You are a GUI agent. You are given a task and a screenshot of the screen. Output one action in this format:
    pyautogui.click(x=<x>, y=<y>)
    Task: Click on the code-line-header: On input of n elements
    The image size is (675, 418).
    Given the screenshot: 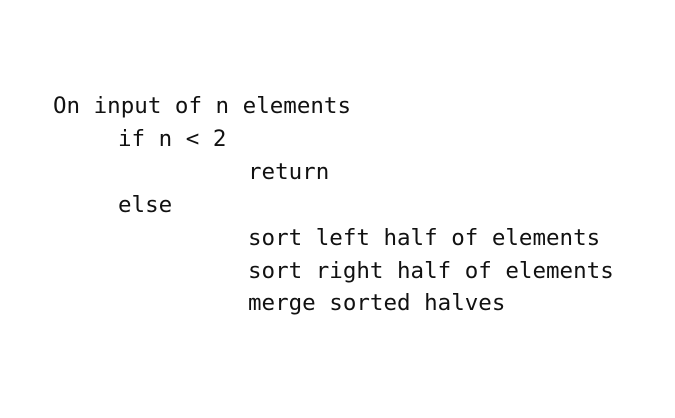 What is the action you would take?
    pyautogui.click(x=202, y=106)
    